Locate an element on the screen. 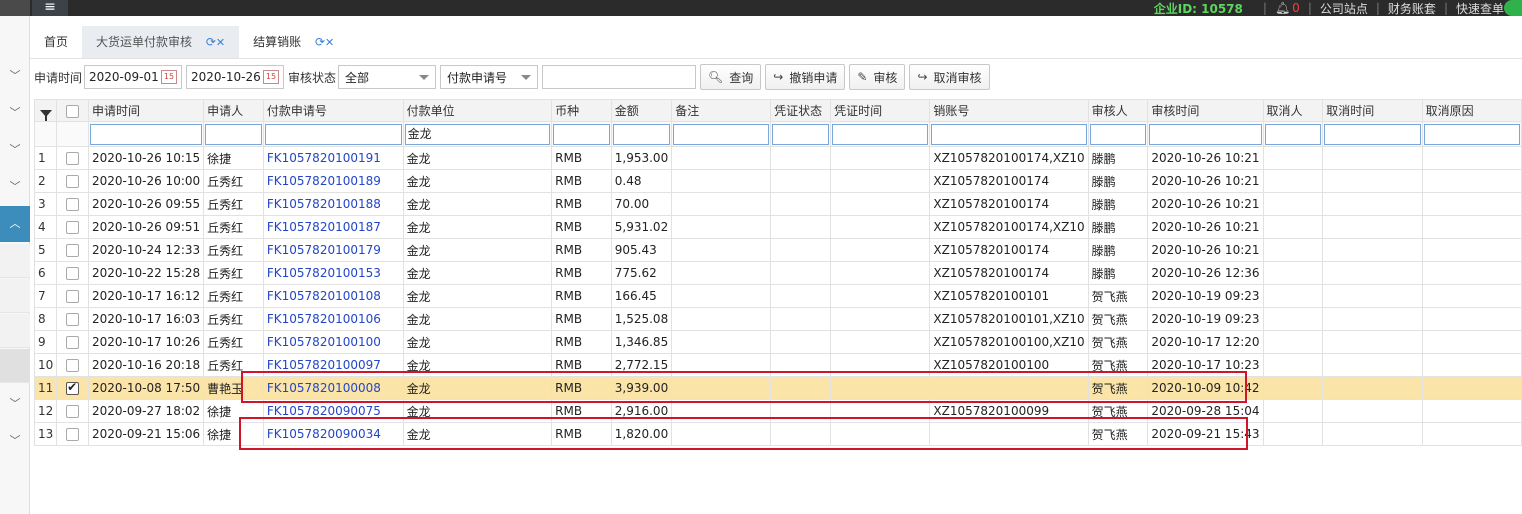  audit-button: ✎ 审核 is located at coordinates (877, 77).